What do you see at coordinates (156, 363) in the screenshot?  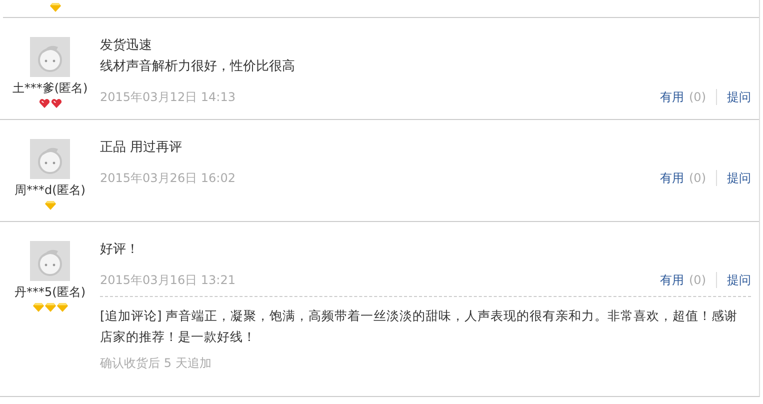 I see `append-note: 确认收货后 5 天追加` at bounding box center [156, 363].